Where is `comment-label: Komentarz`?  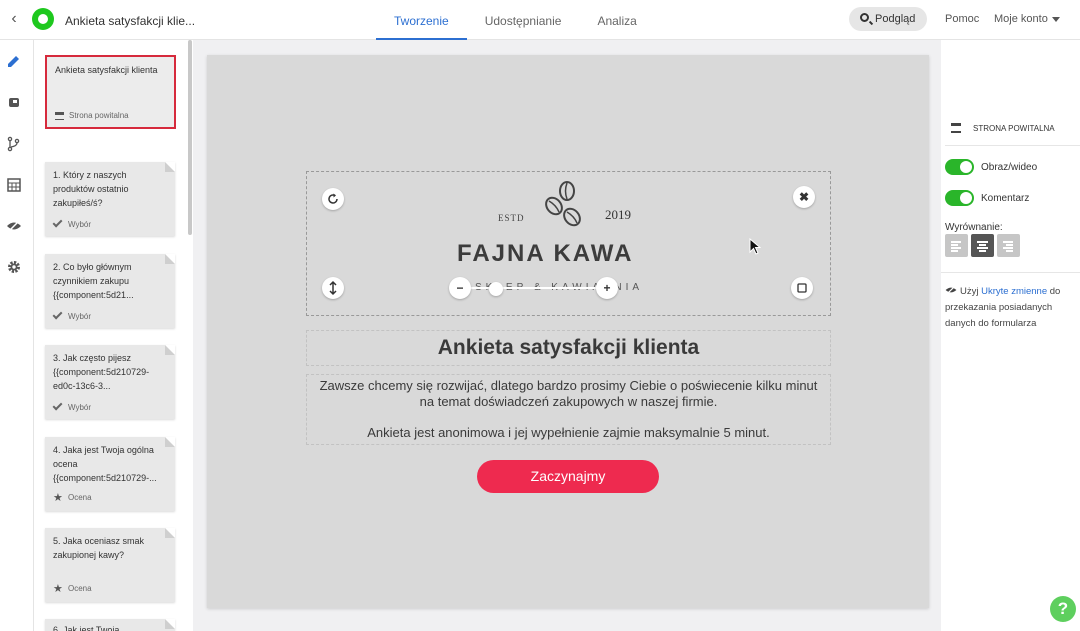 comment-label: Komentarz is located at coordinates (1005, 198).